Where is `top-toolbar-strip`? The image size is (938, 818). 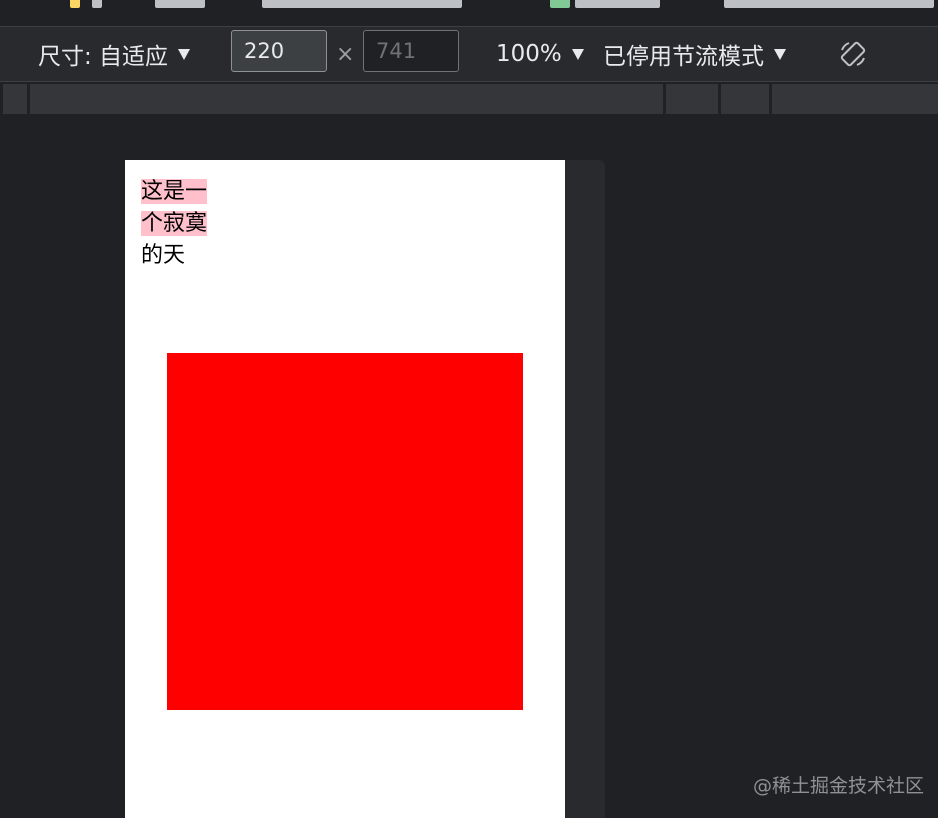
top-toolbar-strip is located at coordinates (469, 13).